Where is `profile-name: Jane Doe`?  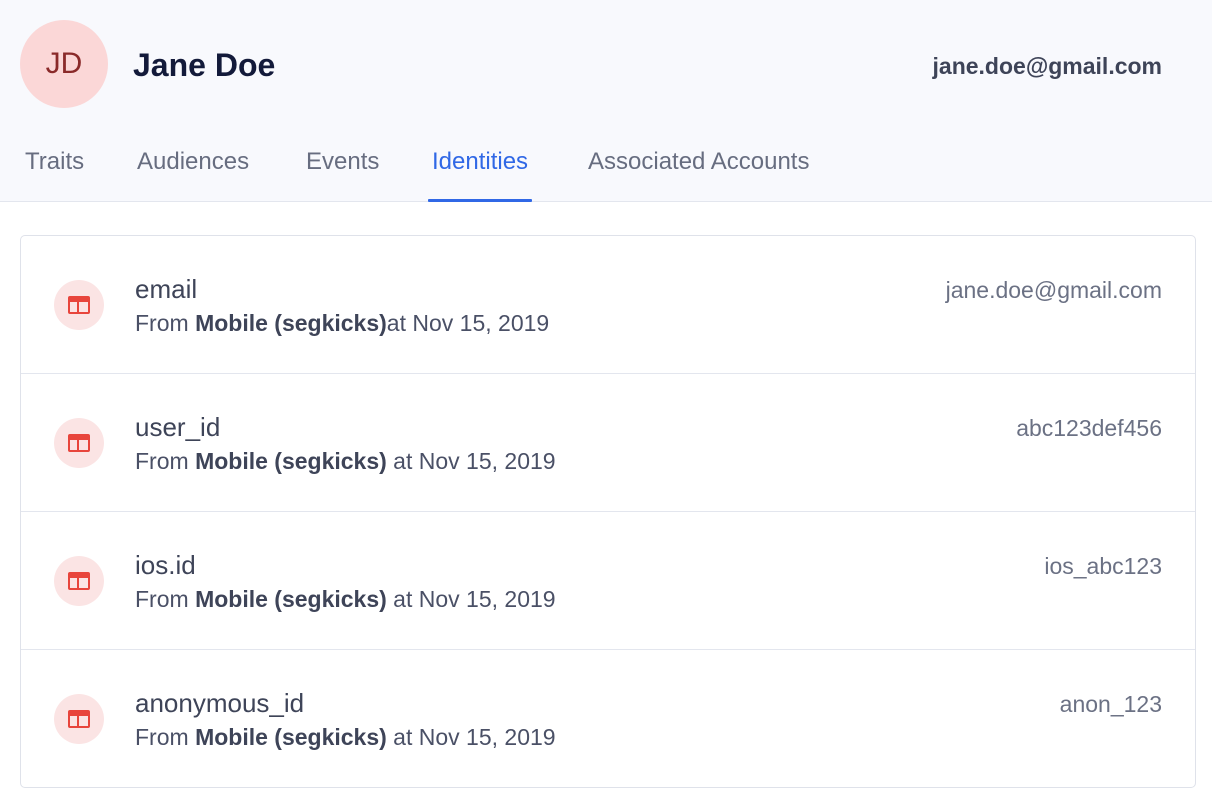
profile-name: Jane Doe is located at coordinates (204, 65).